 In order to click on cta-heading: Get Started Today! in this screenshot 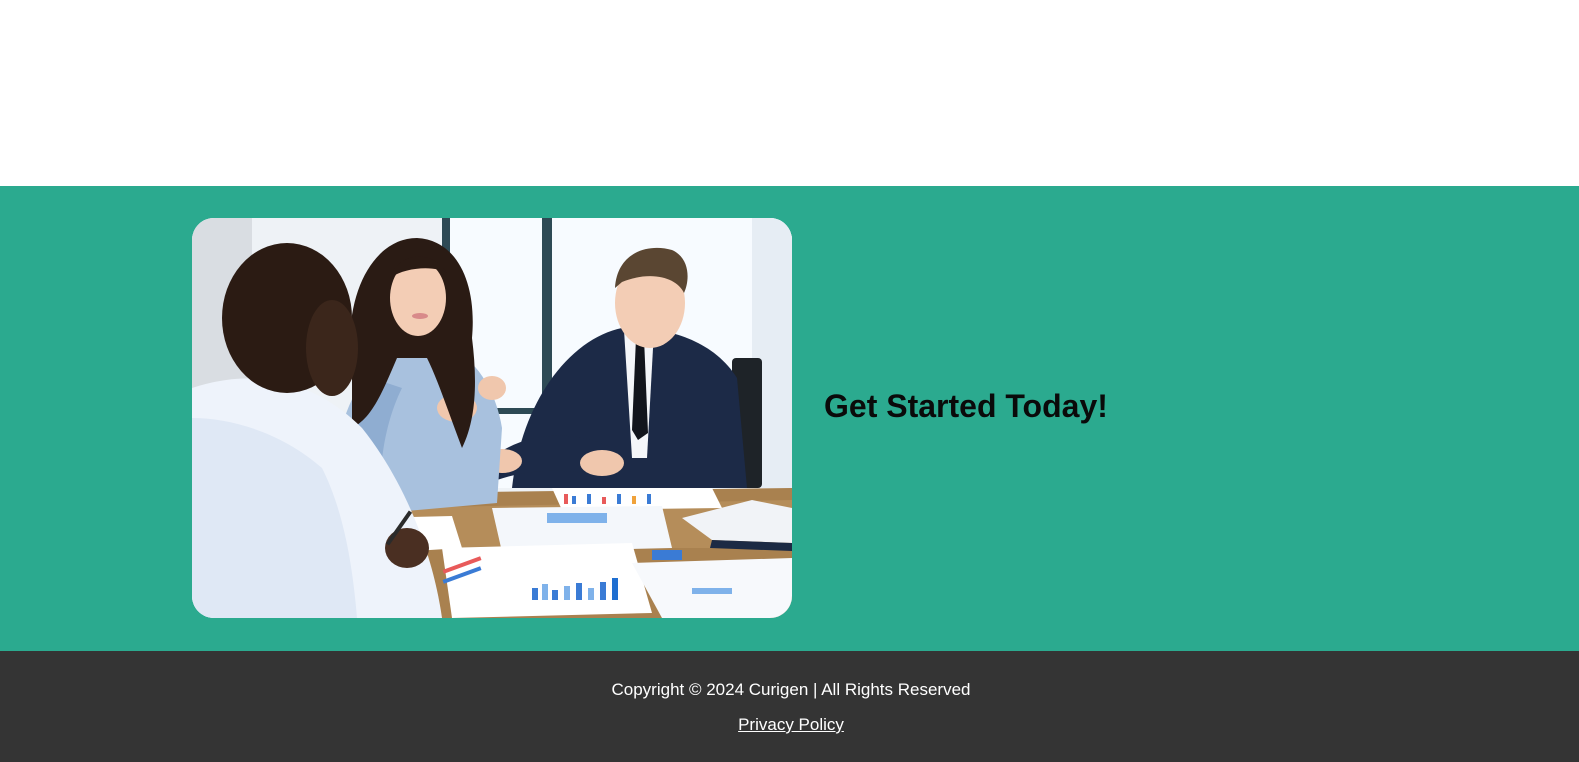, I will do `click(966, 406)`.